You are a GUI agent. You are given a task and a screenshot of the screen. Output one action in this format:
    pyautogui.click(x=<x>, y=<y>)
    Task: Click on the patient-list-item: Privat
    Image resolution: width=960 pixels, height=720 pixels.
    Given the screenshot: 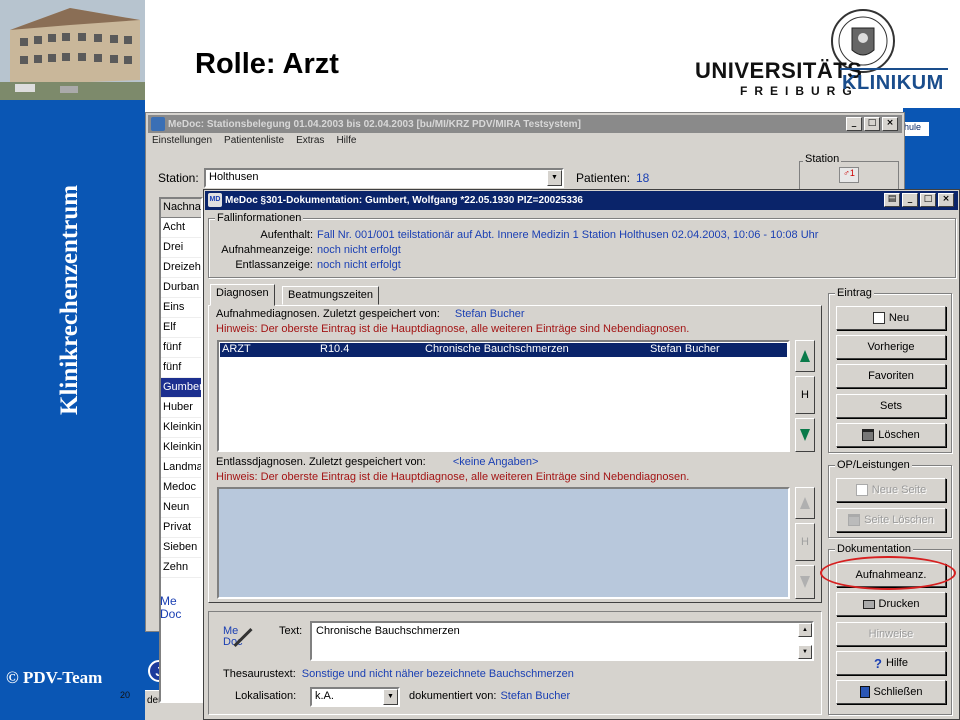 What is the action you would take?
    pyautogui.click(x=181, y=528)
    